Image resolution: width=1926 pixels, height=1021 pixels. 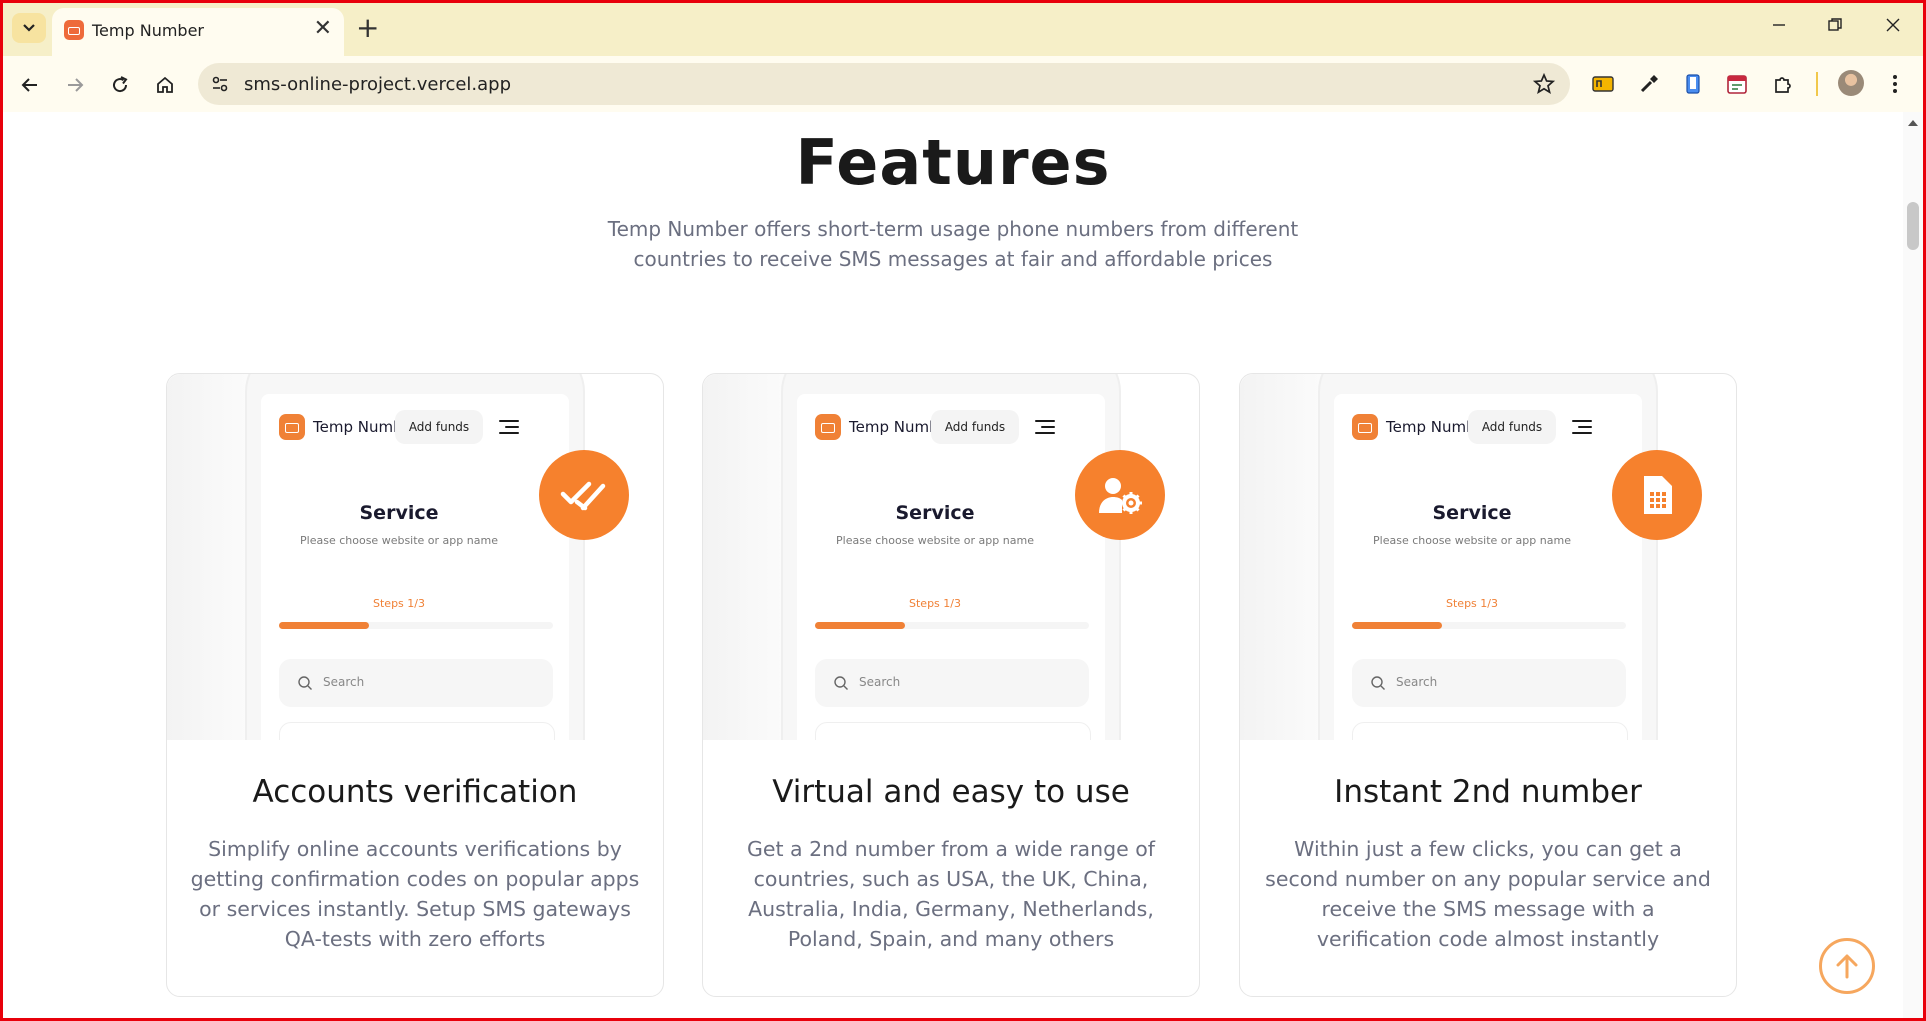 I want to click on user-gear-icon, so click(x=1120, y=495).